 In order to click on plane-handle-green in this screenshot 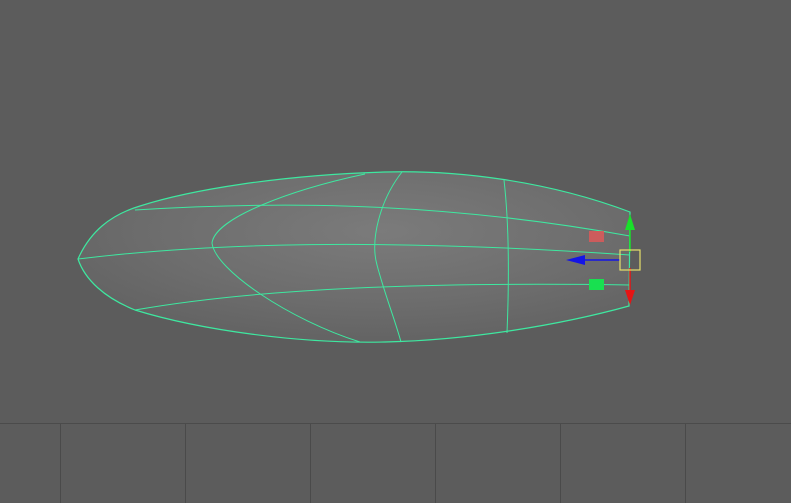, I will do `click(596, 284)`.